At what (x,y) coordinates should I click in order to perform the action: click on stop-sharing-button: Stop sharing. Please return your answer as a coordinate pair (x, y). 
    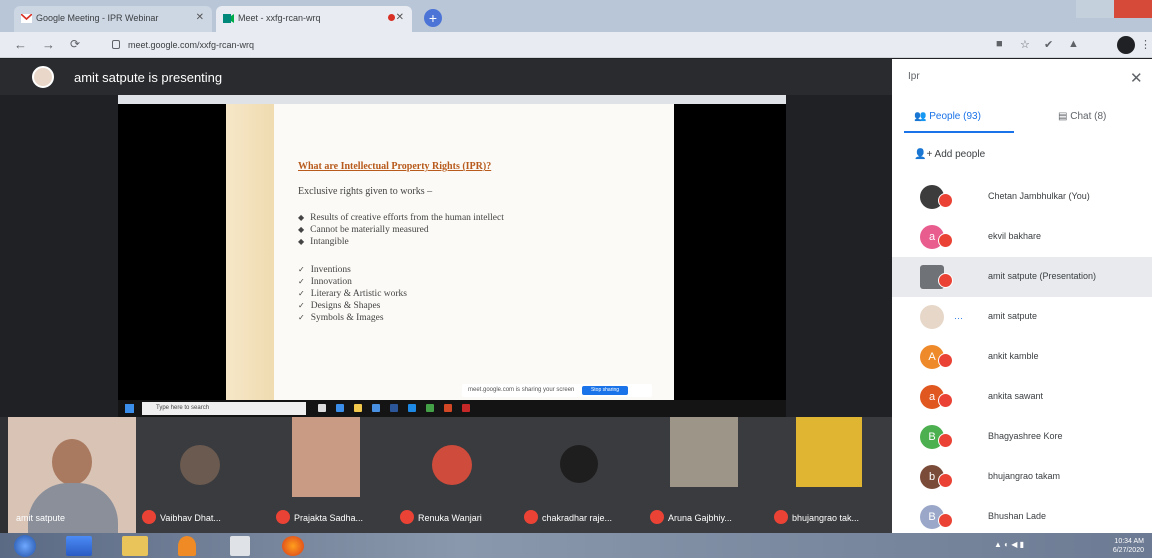
    Looking at the image, I should click on (605, 390).